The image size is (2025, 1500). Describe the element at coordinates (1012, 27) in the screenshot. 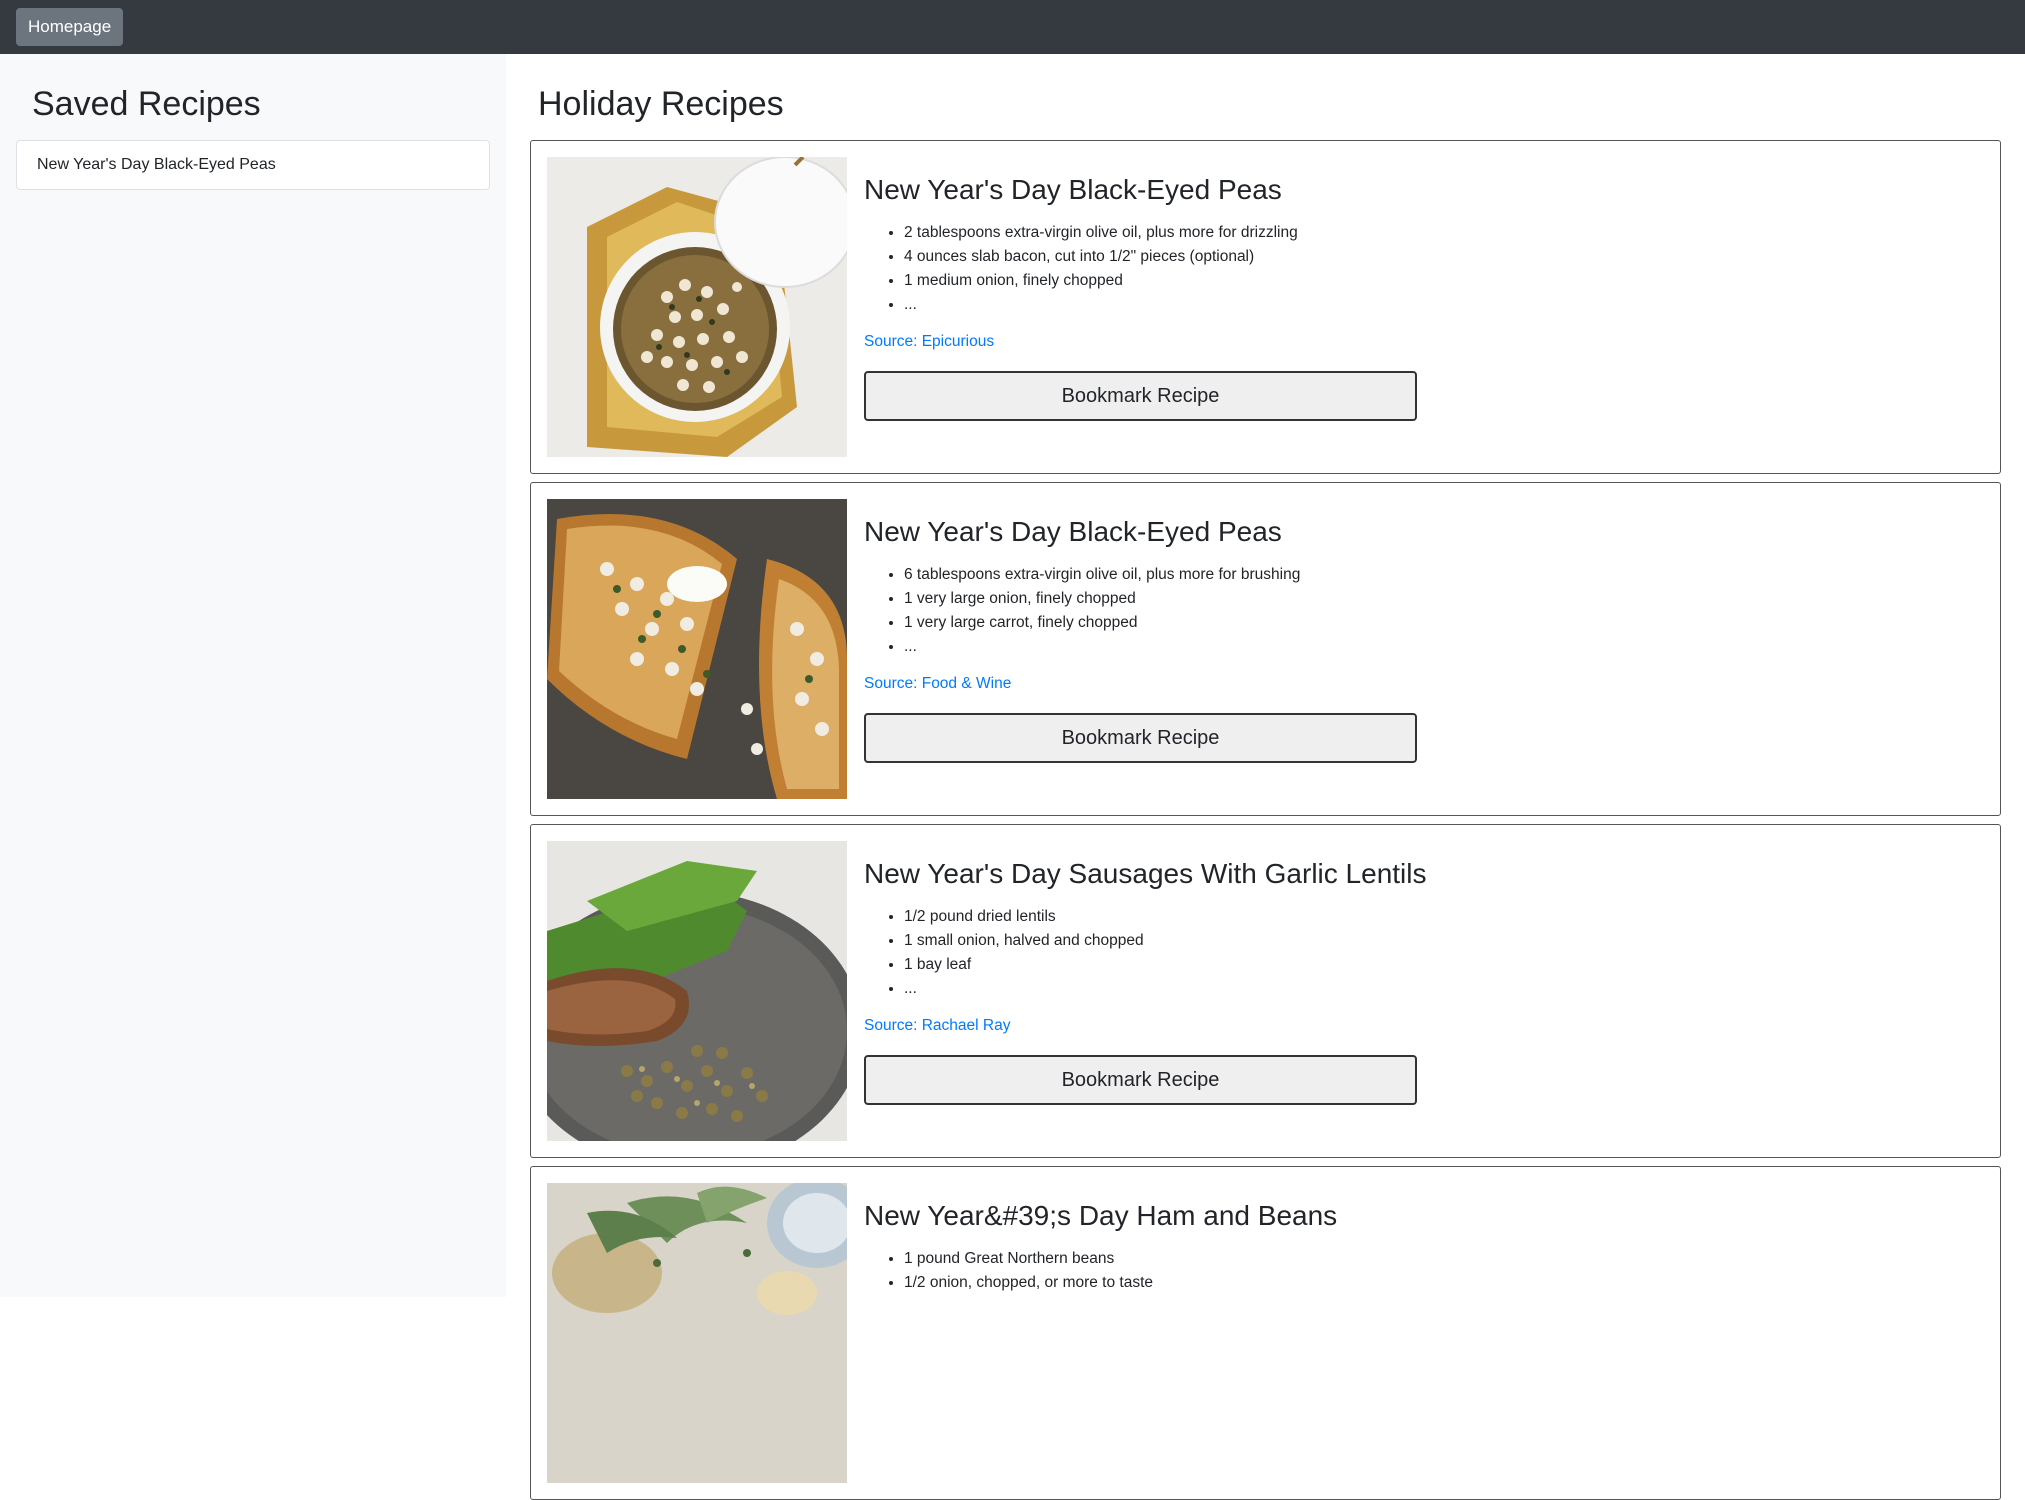

I see `top-navbar: Homepage` at that location.